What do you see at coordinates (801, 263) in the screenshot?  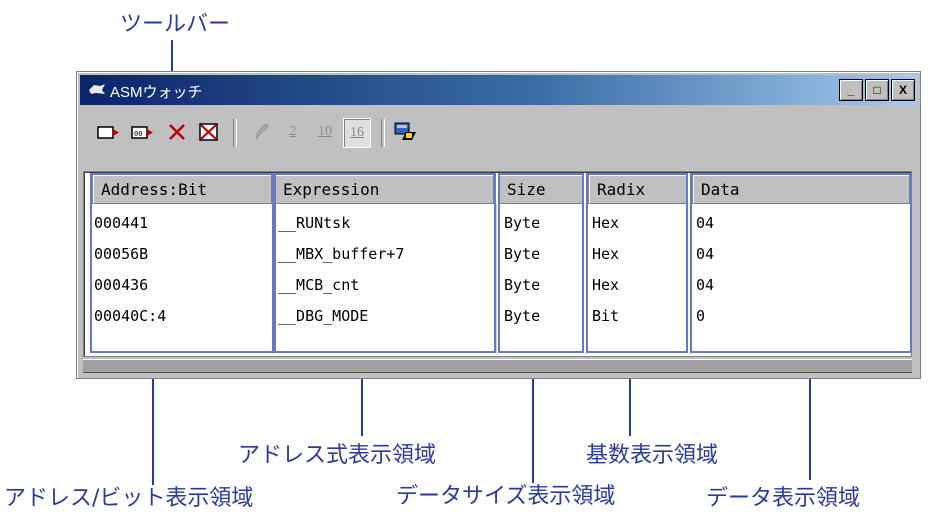 I see `data-area-frame` at bounding box center [801, 263].